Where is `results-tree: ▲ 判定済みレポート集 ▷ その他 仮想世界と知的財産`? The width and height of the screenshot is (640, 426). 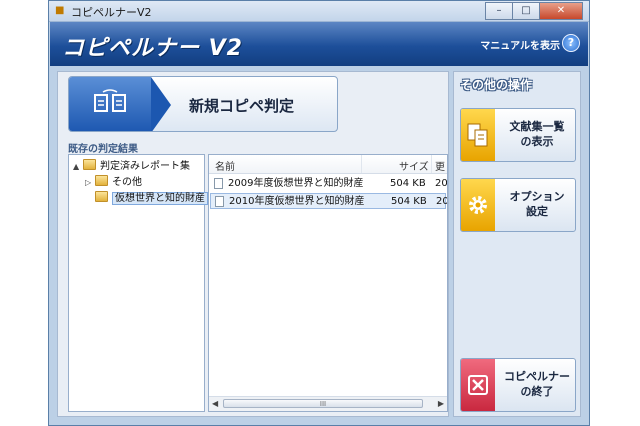 results-tree: ▲ 判定済みレポート集 ▷ その他 仮想世界と知的財産 is located at coordinates (138, 283).